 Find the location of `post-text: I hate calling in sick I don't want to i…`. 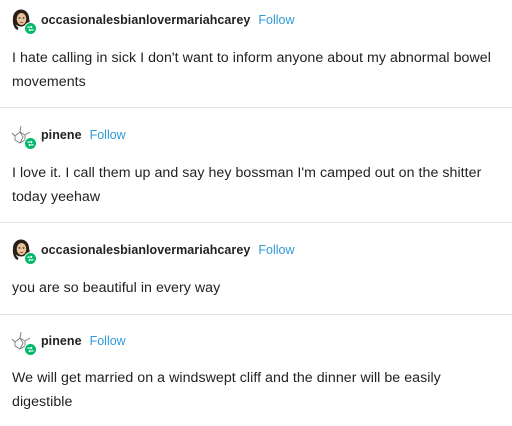

post-text: I hate calling in sick I don't want to i… is located at coordinates (251, 70).